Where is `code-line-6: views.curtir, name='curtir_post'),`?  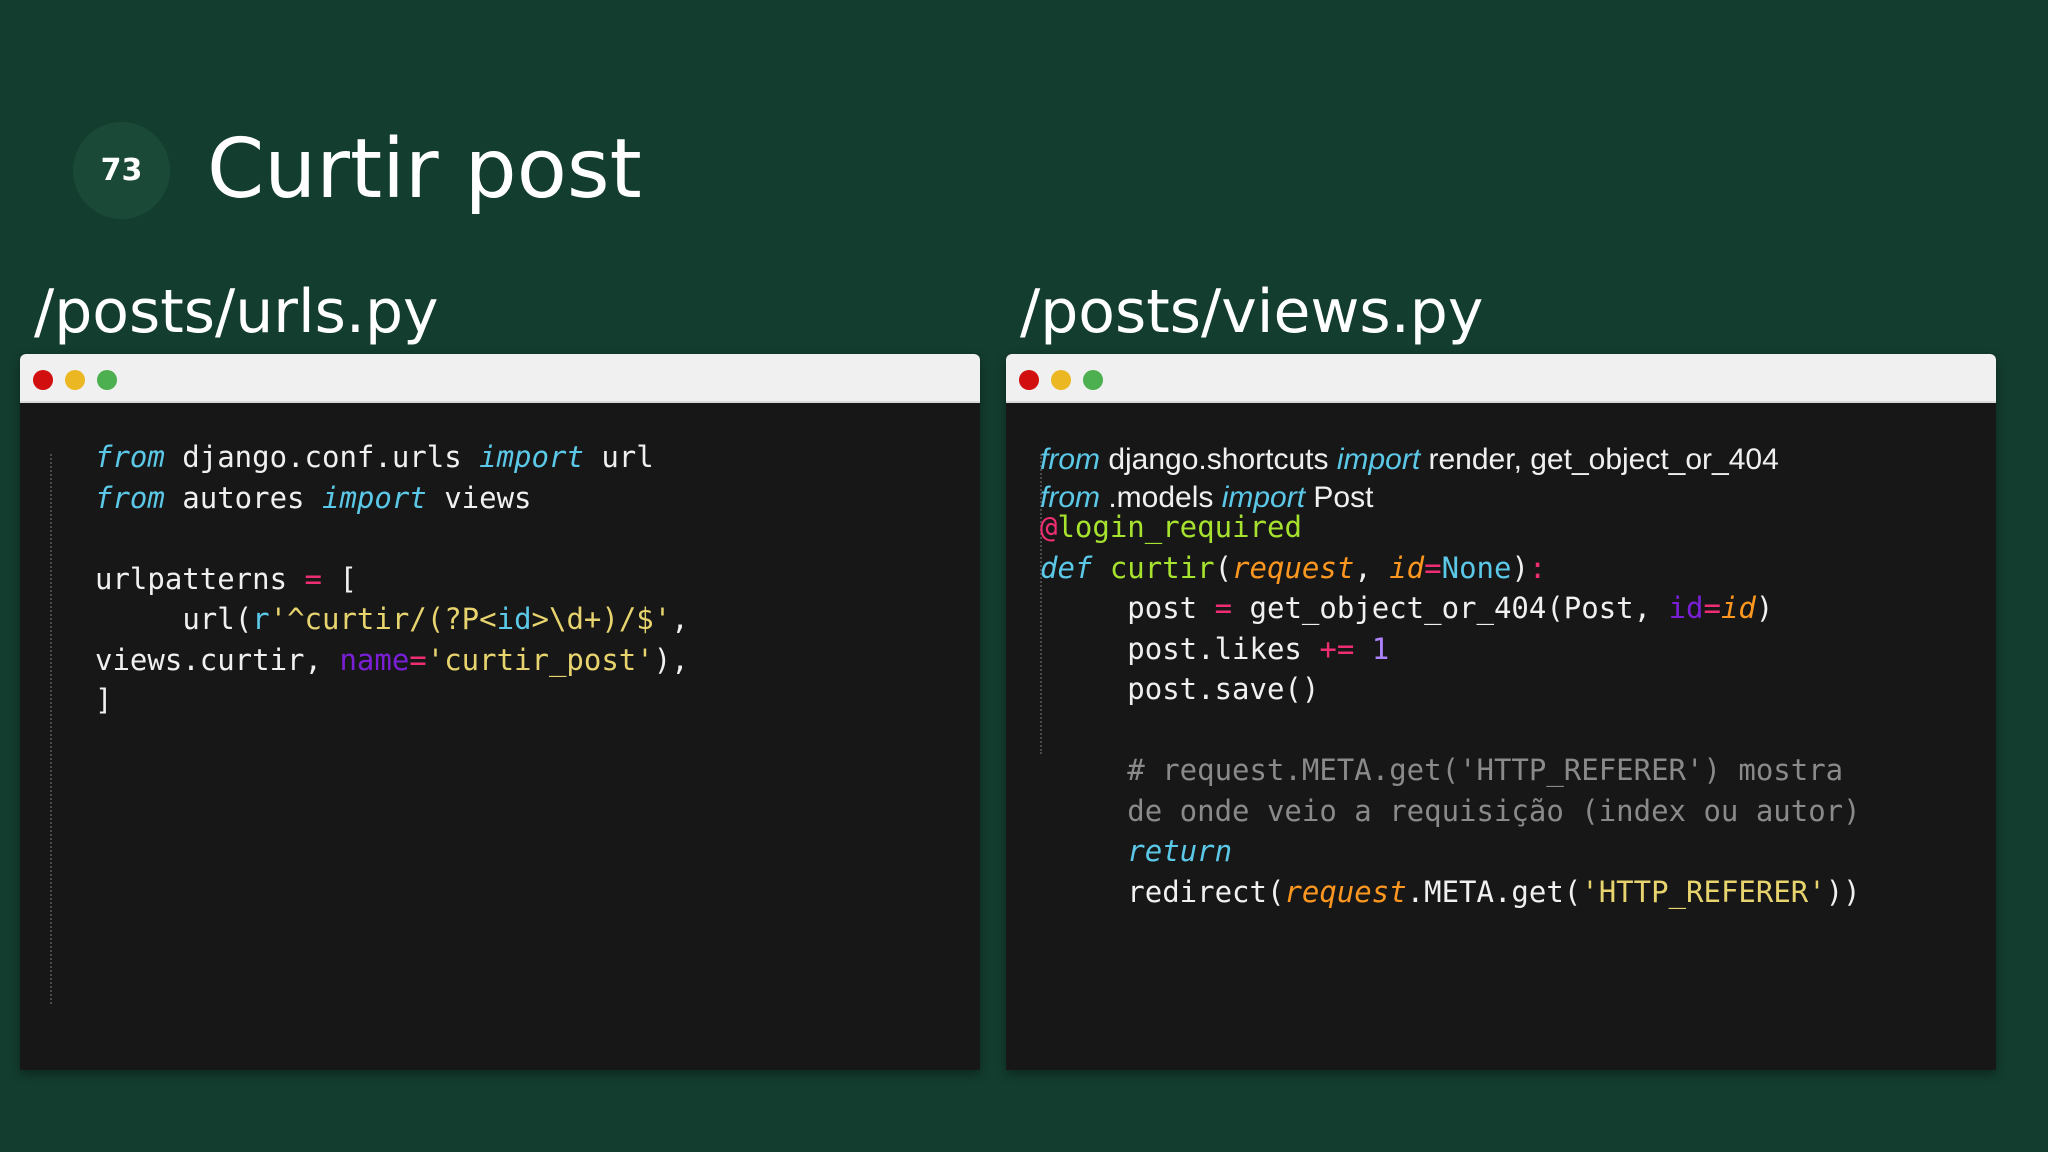
code-line-6: views.curtir, name='curtir_post'), is located at coordinates (392, 660).